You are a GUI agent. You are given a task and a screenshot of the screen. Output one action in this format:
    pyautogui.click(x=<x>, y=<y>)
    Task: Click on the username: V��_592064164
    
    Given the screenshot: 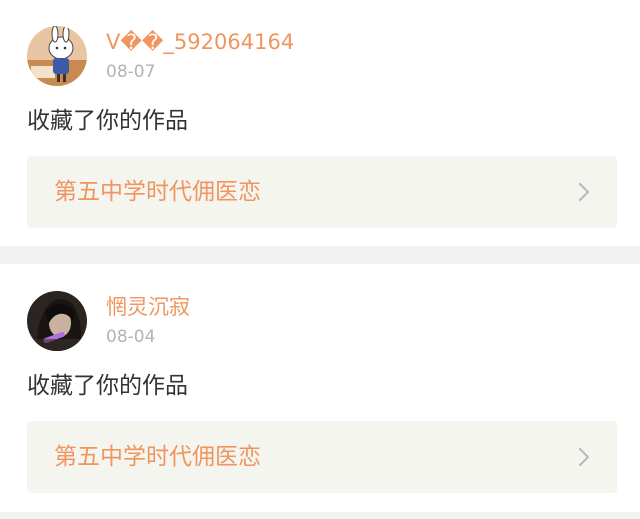 What is the action you would take?
    pyautogui.click(x=200, y=42)
    